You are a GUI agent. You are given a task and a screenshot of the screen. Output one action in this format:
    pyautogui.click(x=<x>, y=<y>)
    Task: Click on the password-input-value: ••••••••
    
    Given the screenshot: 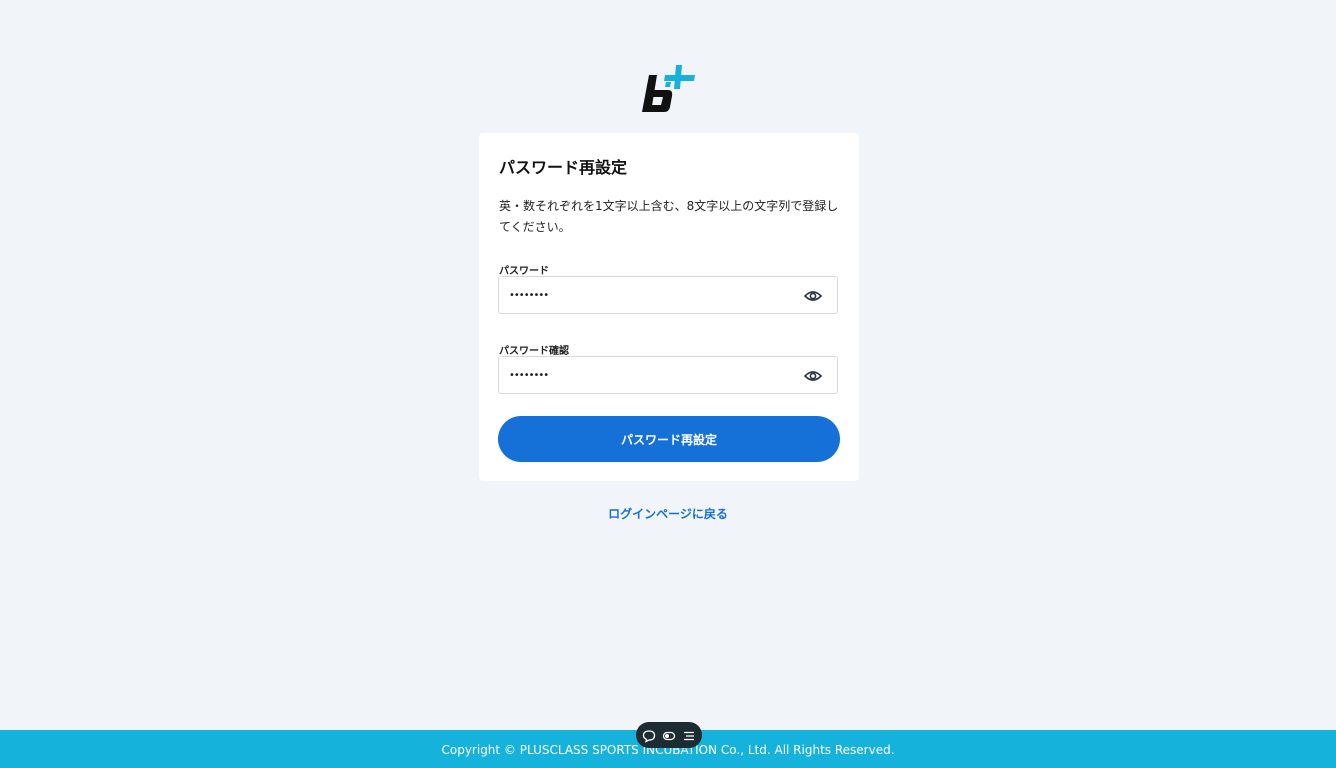 What is the action you would take?
    pyautogui.click(x=529, y=295)
    